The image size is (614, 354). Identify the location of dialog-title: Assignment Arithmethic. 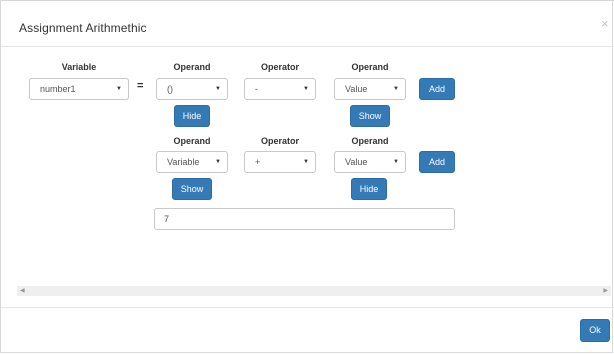
(83, 28).